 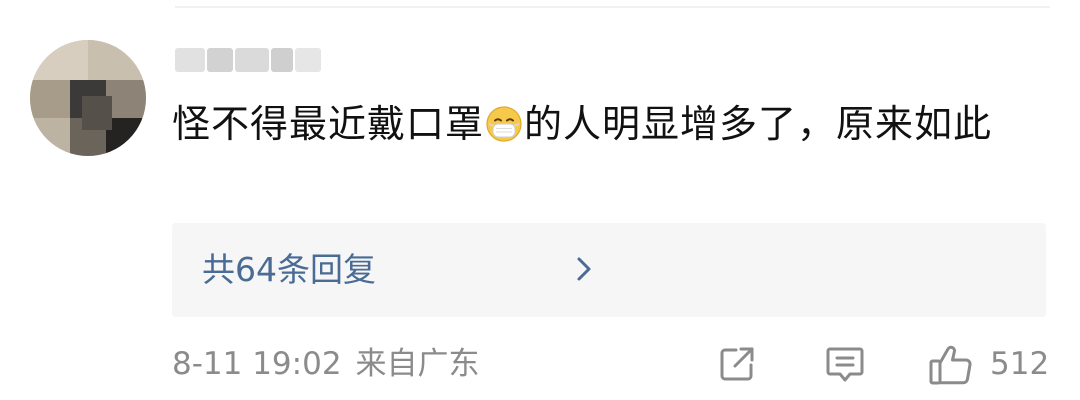 I want to click on thumbs-up-icon, so click(x=951, y=367).